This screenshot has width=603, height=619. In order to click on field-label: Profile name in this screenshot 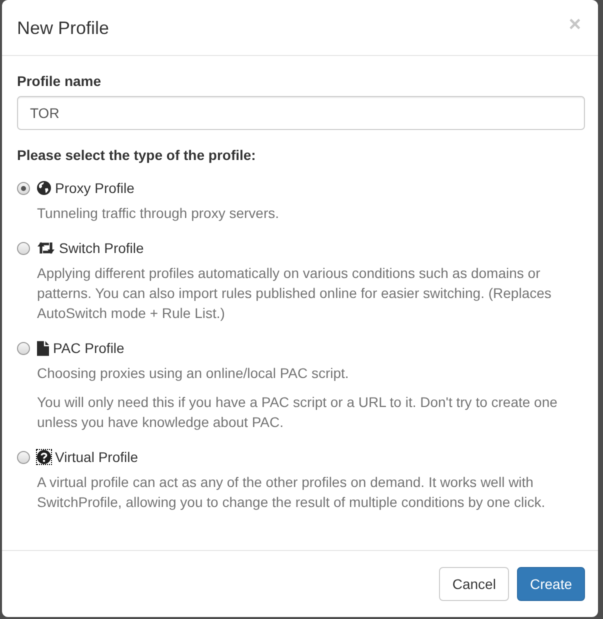, I will do `click(59, 81)`.